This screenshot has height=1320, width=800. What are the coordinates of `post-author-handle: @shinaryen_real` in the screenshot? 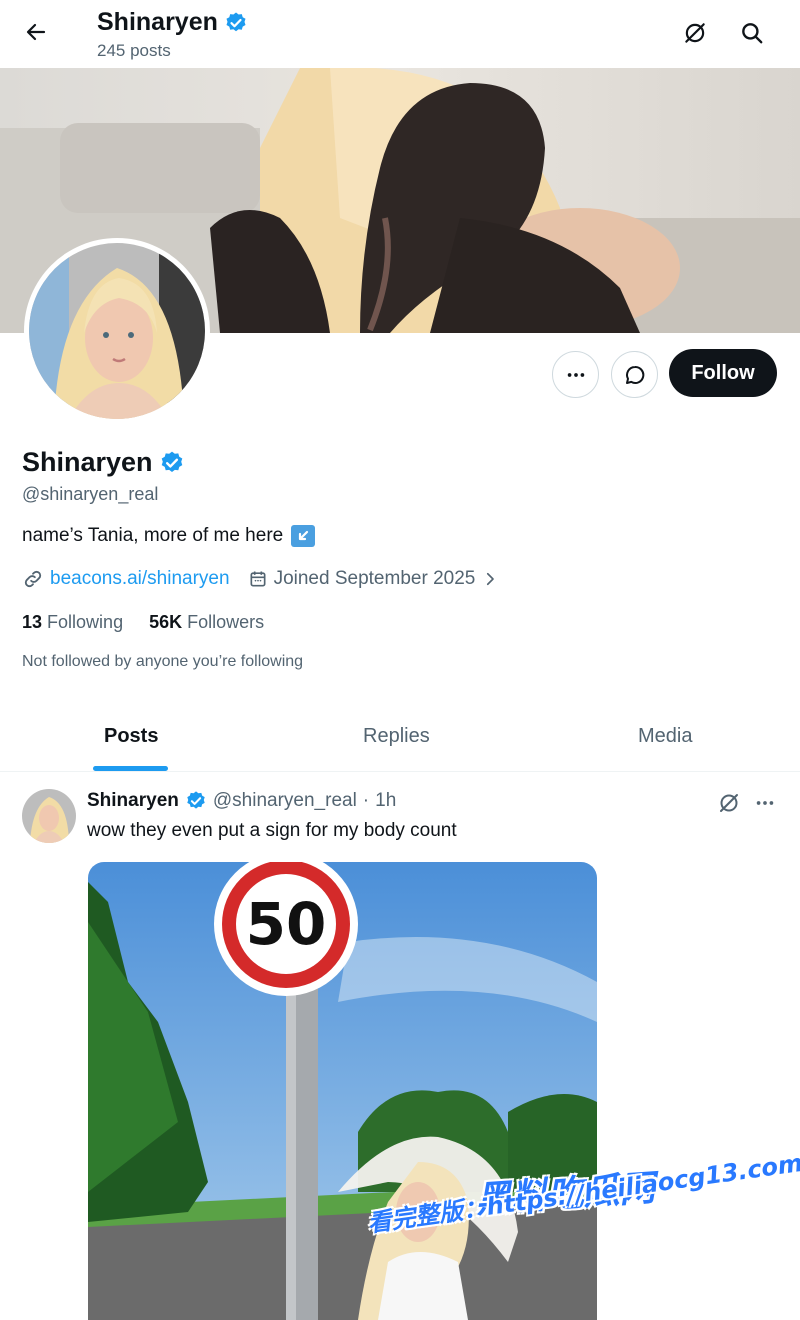 It's located at (285, 801).